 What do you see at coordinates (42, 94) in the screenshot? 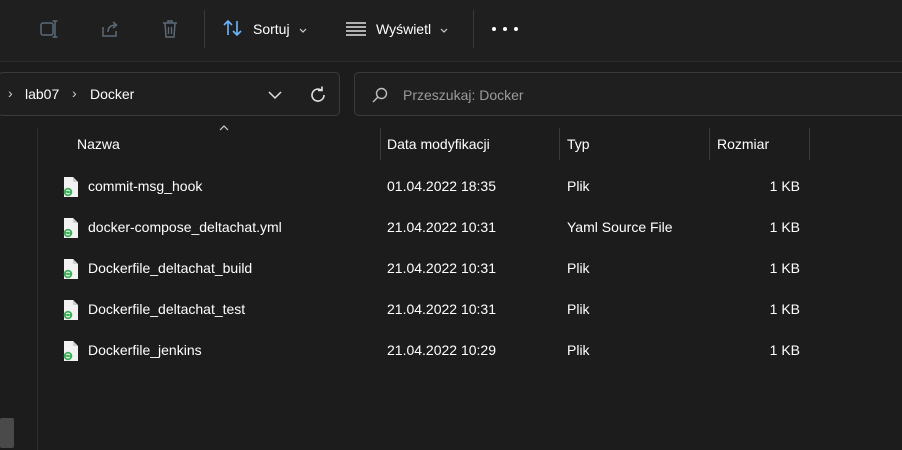
I see `breadcrumb-lab07: lab07` at bounding box center [42, 94].